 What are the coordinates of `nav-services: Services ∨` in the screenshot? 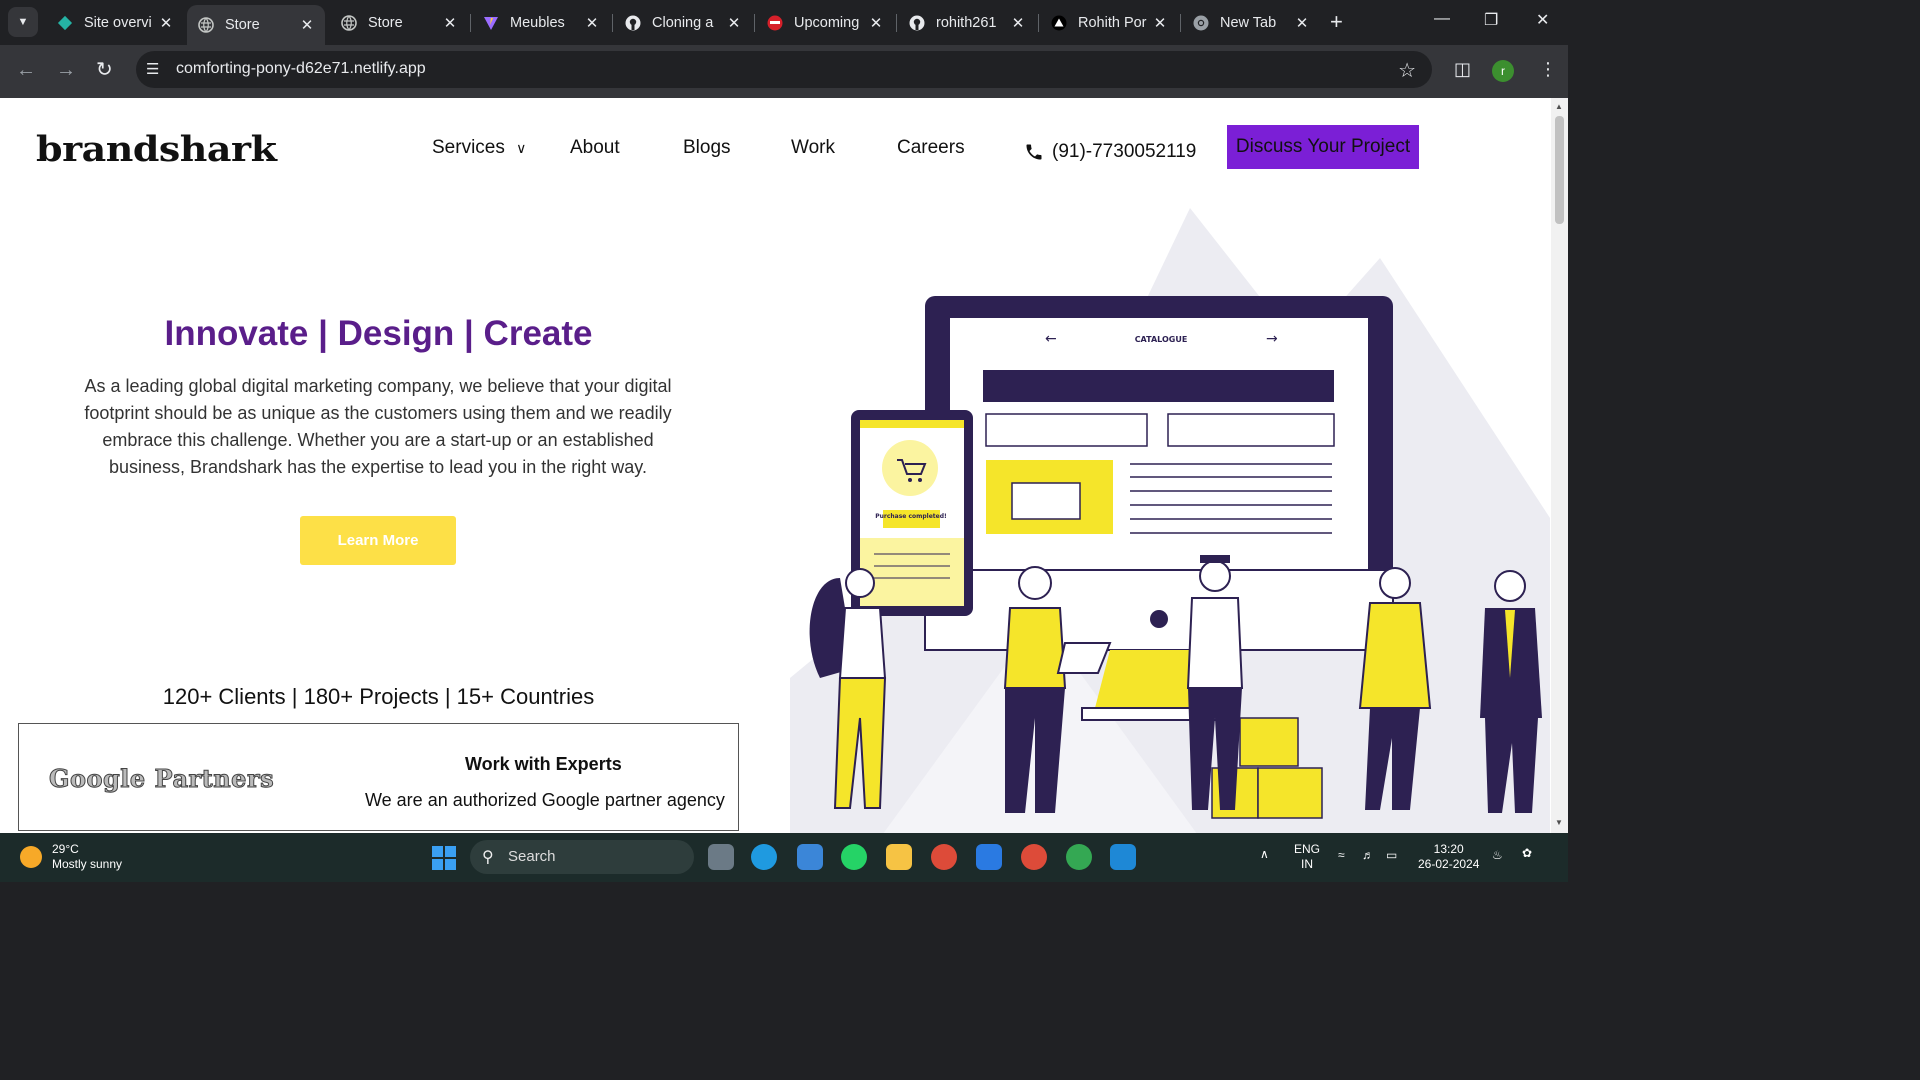 It's located at (479, 148).